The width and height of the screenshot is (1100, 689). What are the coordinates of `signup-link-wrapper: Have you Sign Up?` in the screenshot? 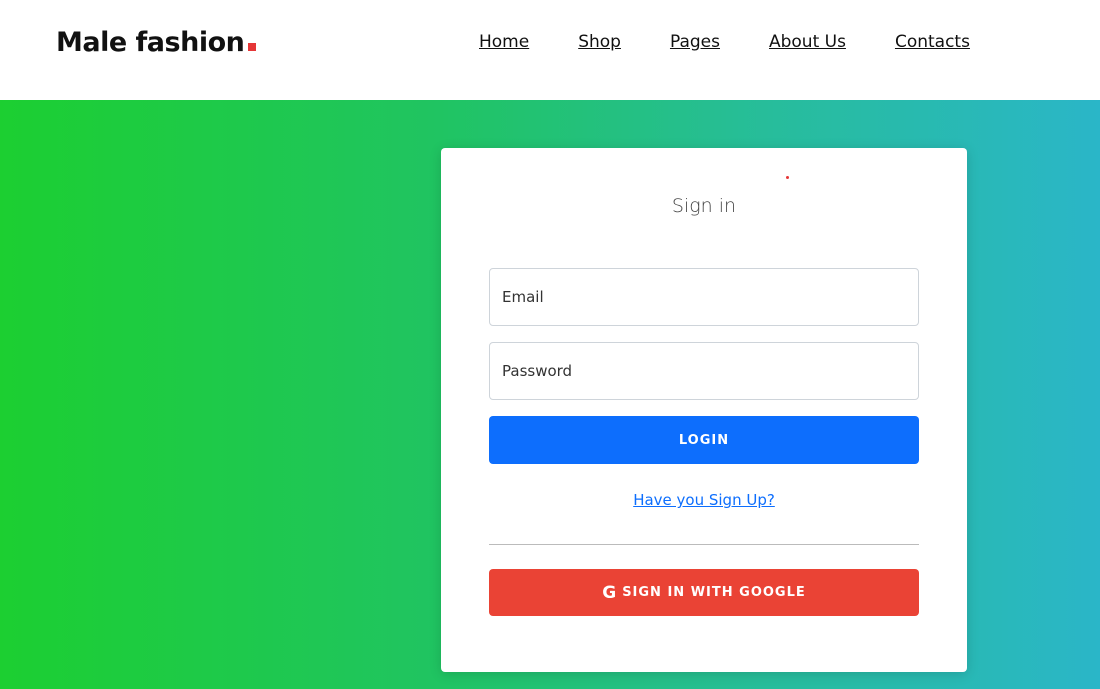 It's located at (704, 500).